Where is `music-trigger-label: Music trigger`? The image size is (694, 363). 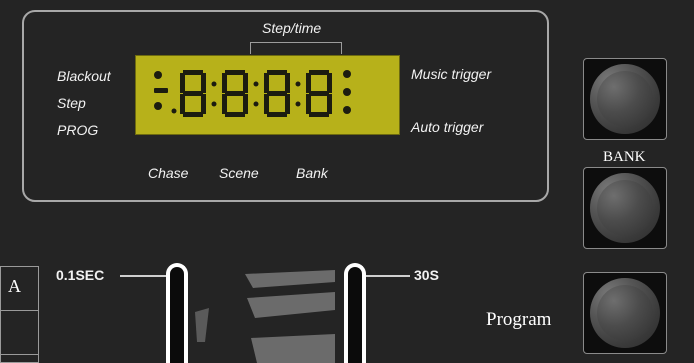
music-trigger-label: Music trigger is located at coordinates (451, 74).